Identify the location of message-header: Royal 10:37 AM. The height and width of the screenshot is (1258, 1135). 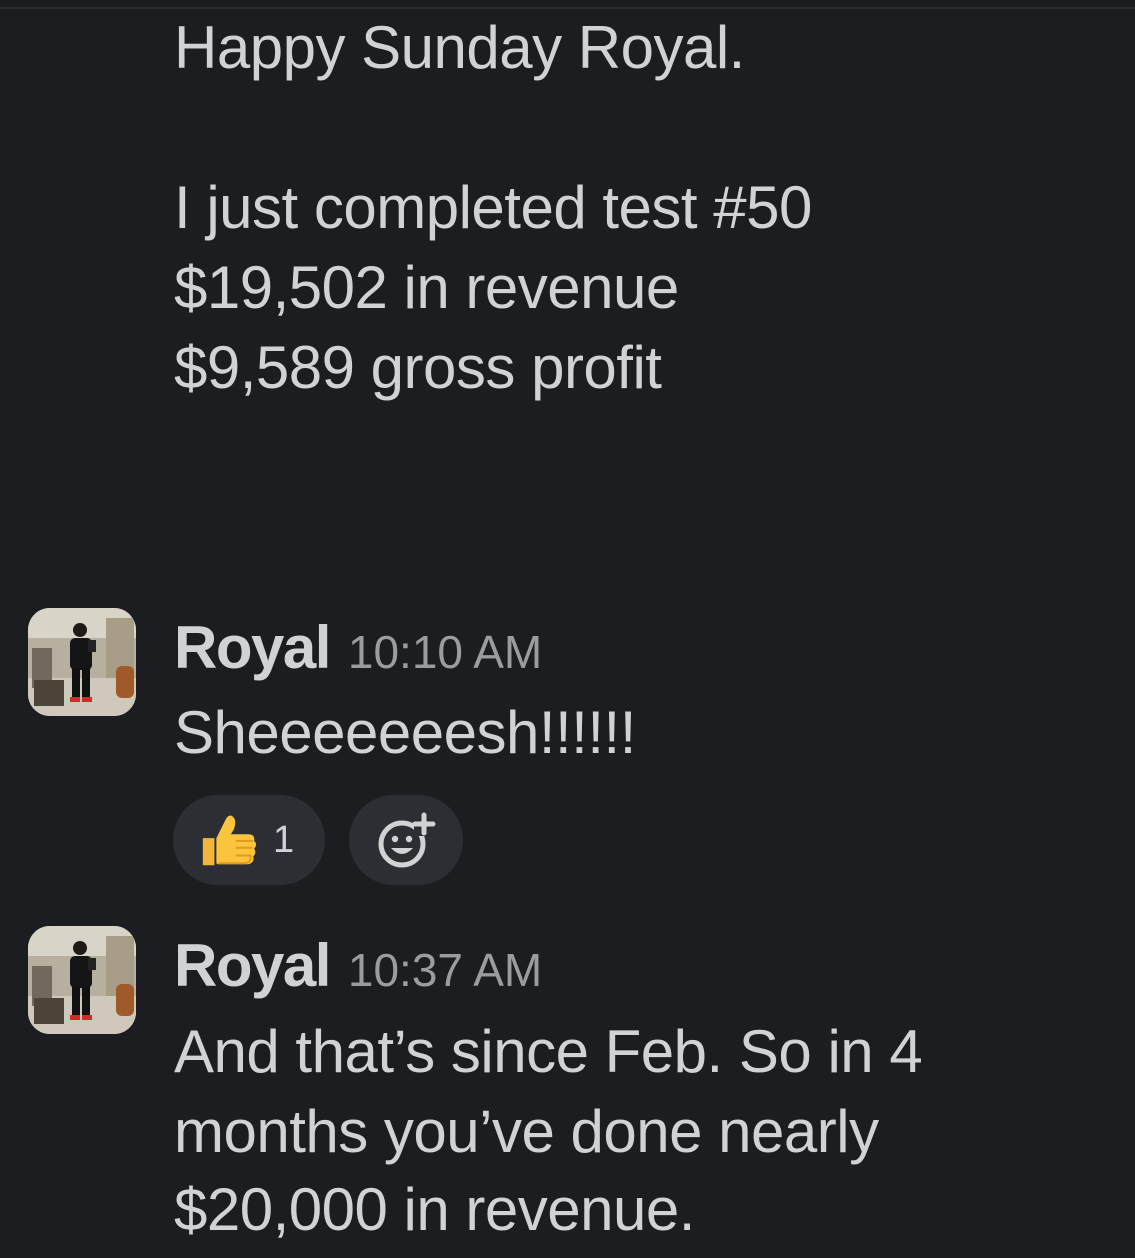
(358, 966).